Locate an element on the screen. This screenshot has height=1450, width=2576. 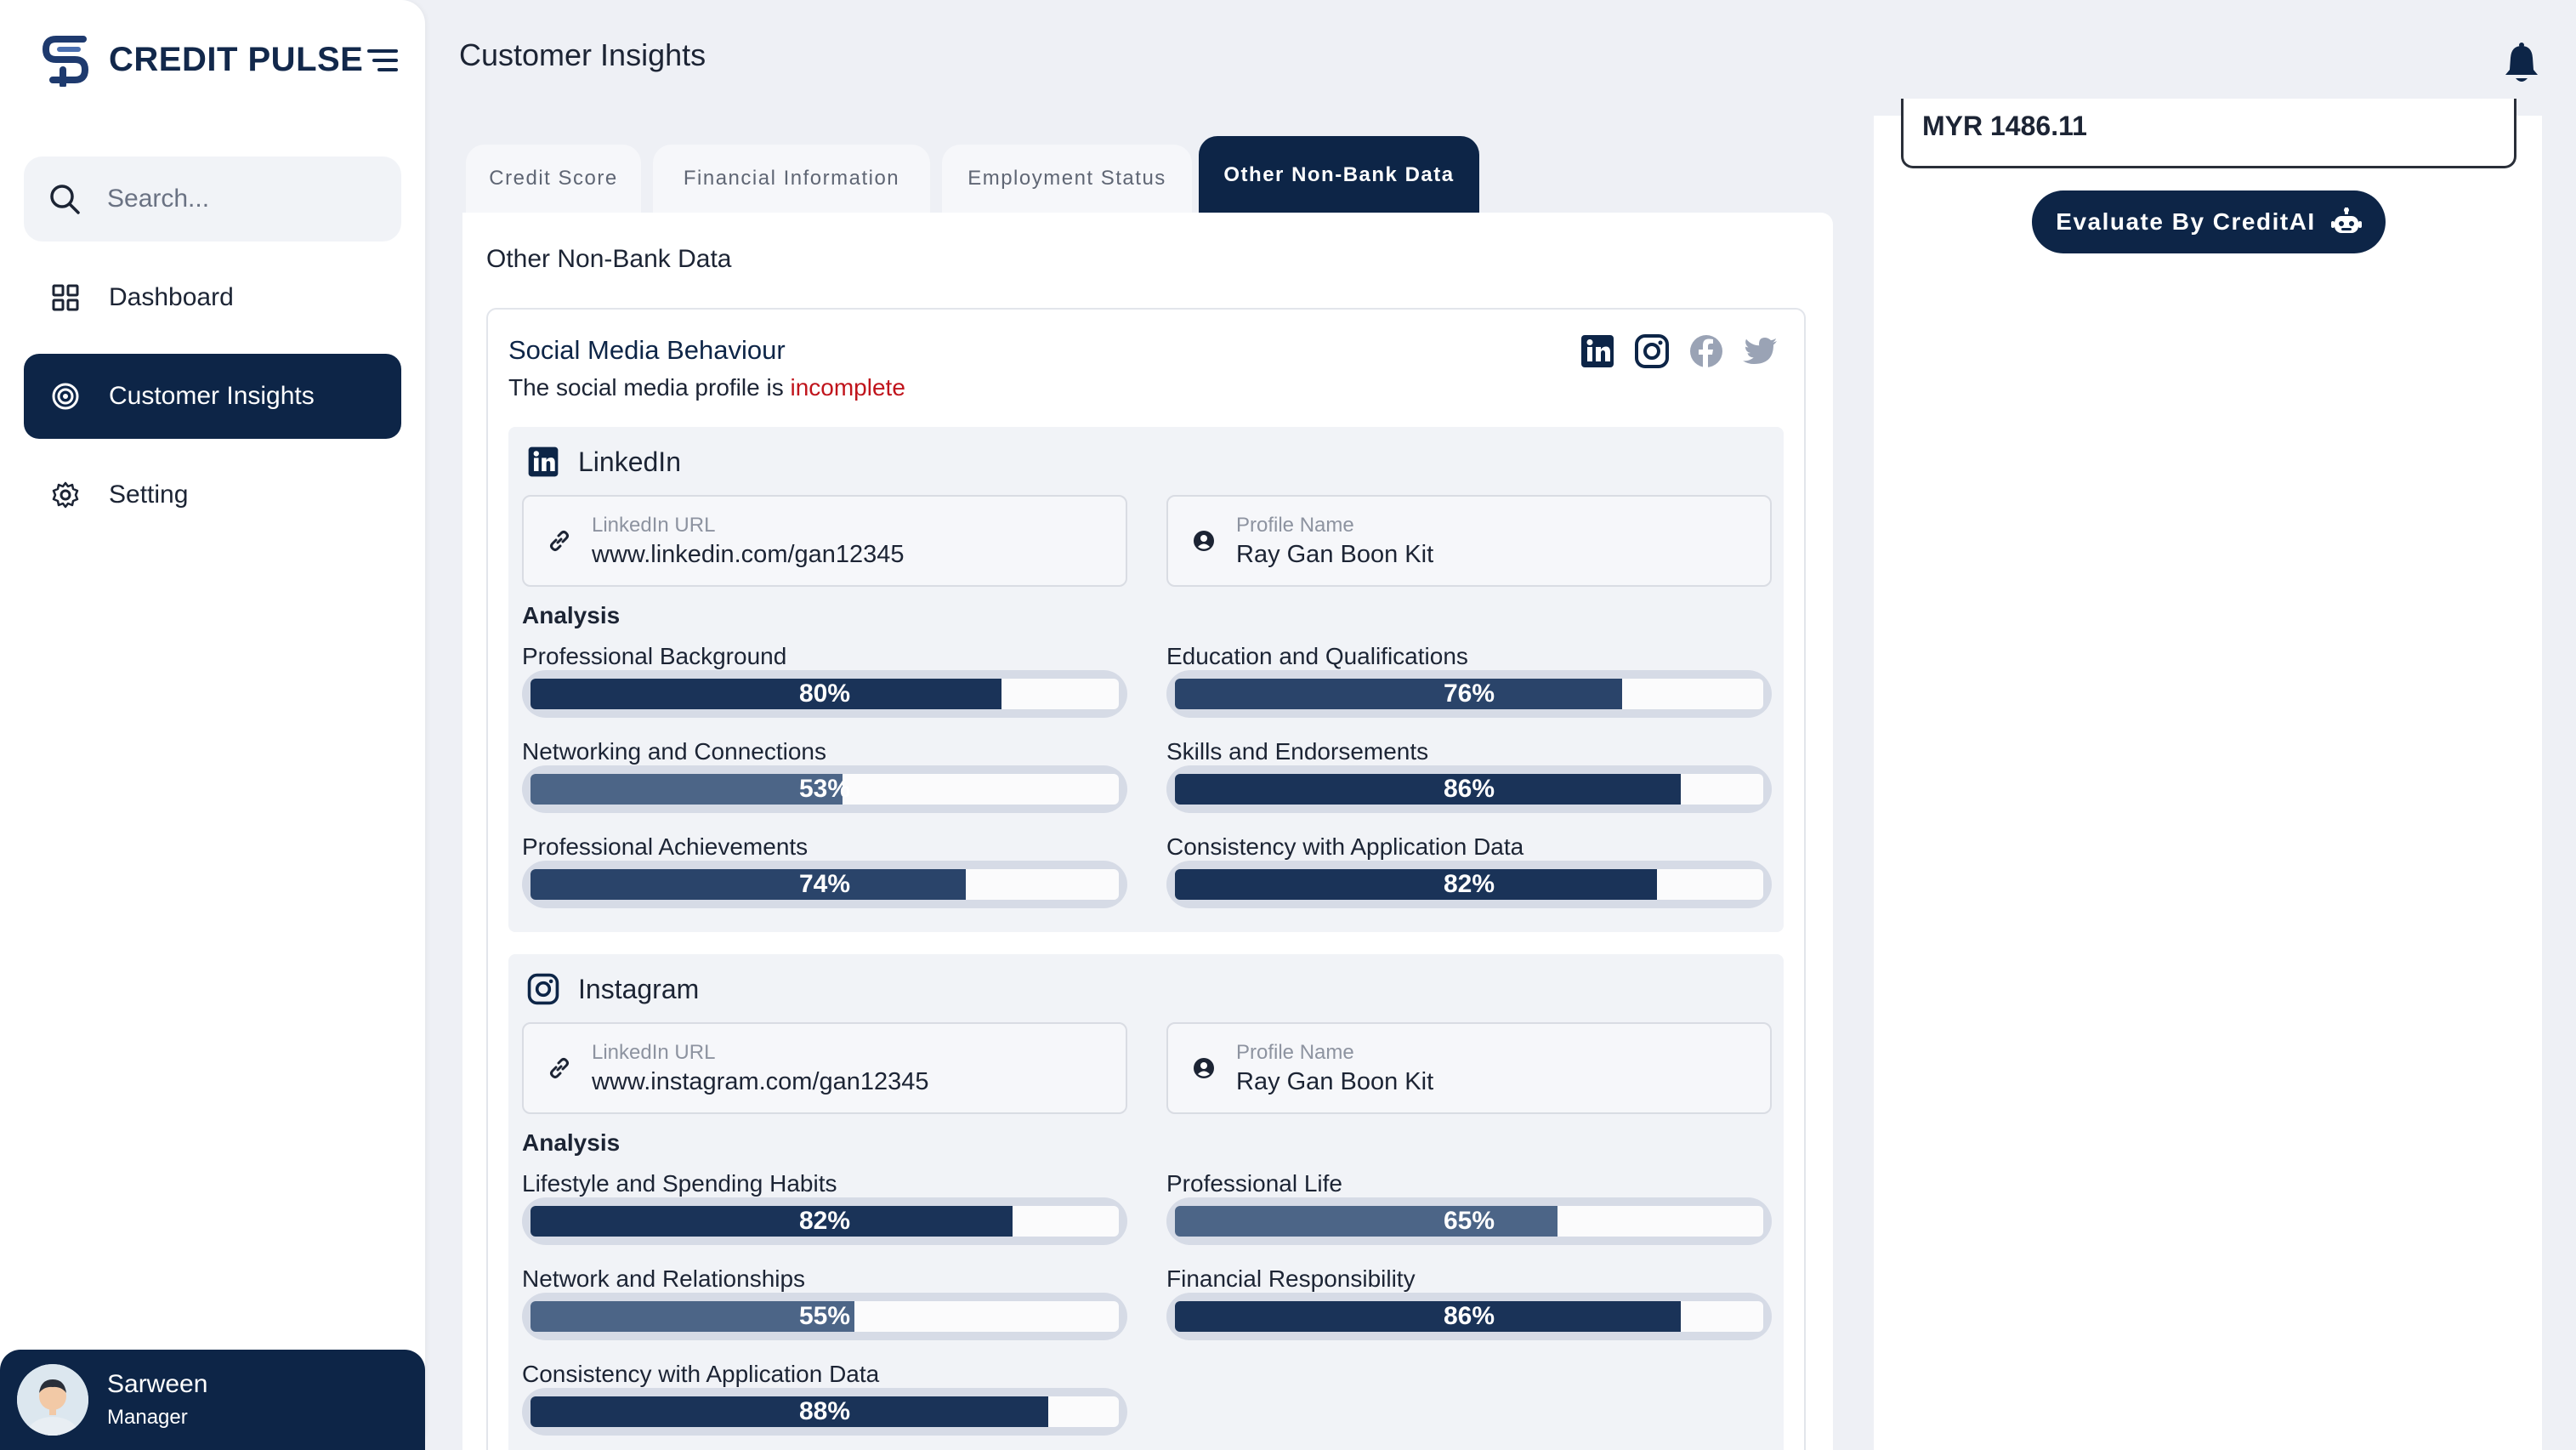
metric-financial-responsibility: Financial Responsibility 86% is located at coordinates (1469, 1306).